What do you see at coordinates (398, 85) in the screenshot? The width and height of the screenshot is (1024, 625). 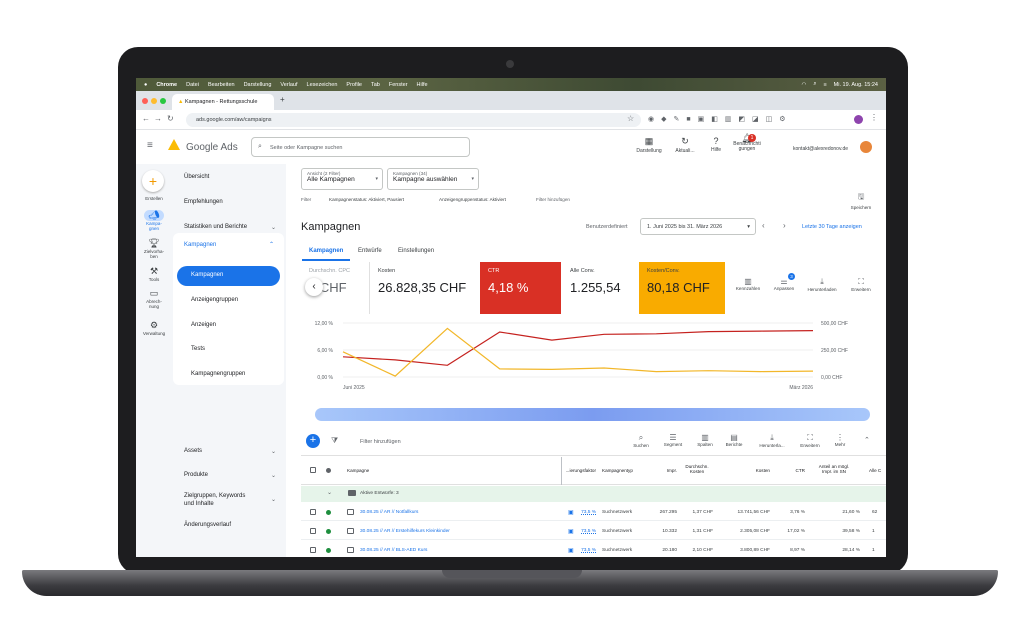 I see `menu-item: Fenster` at bounding box center [398, 85].